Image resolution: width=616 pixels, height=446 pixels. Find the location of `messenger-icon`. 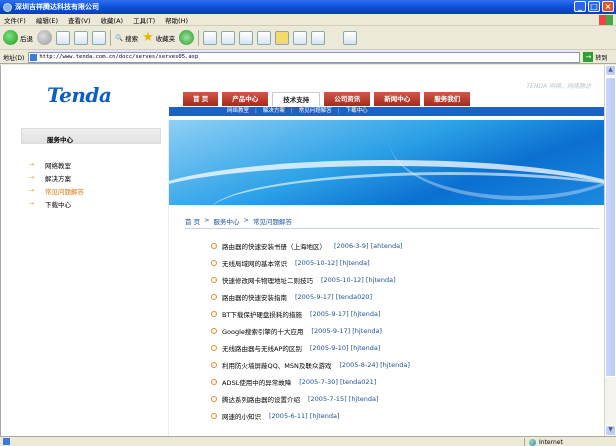

messenger-icon is located at coordinates (350, 37).